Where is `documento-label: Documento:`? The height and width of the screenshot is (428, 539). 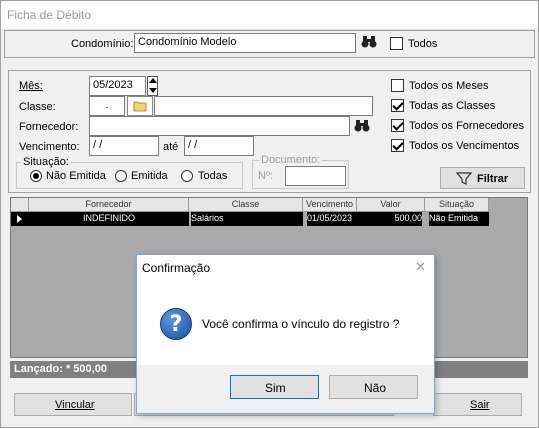
documento-label: Documento: is located at coordinates (291, 160).